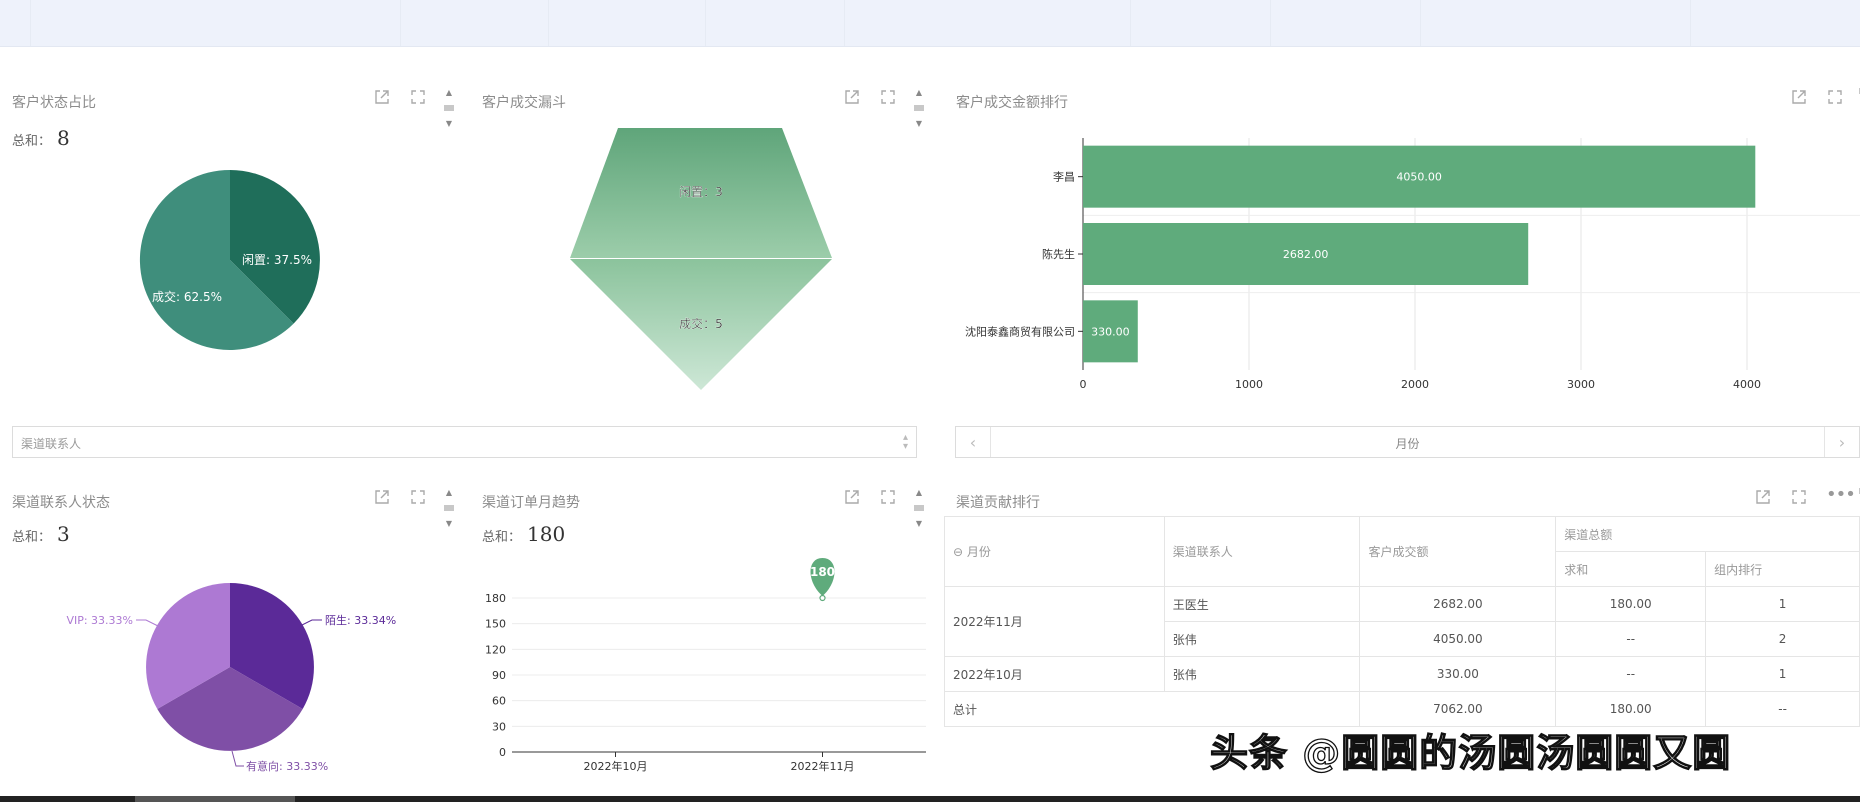 This screenshot has height=802, width=1860. Describe the element at coordinates (705, 665) in the screenshot. I see `order-line-chart: 0 30 60 90 120 150 180 2022年10月 2022年11月 180` at that location.